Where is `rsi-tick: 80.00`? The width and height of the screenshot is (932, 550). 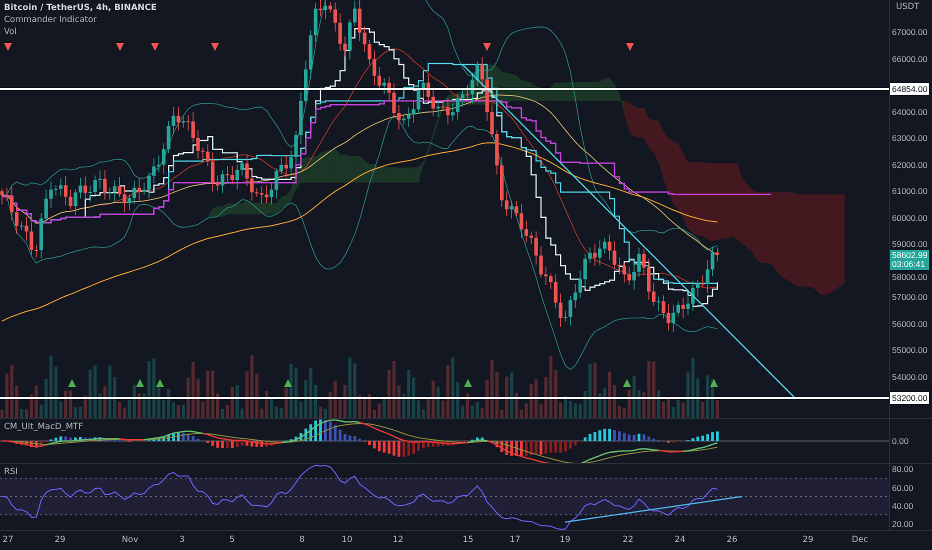
rsi-tick: 80.00 is located at coordinates (903, 469).